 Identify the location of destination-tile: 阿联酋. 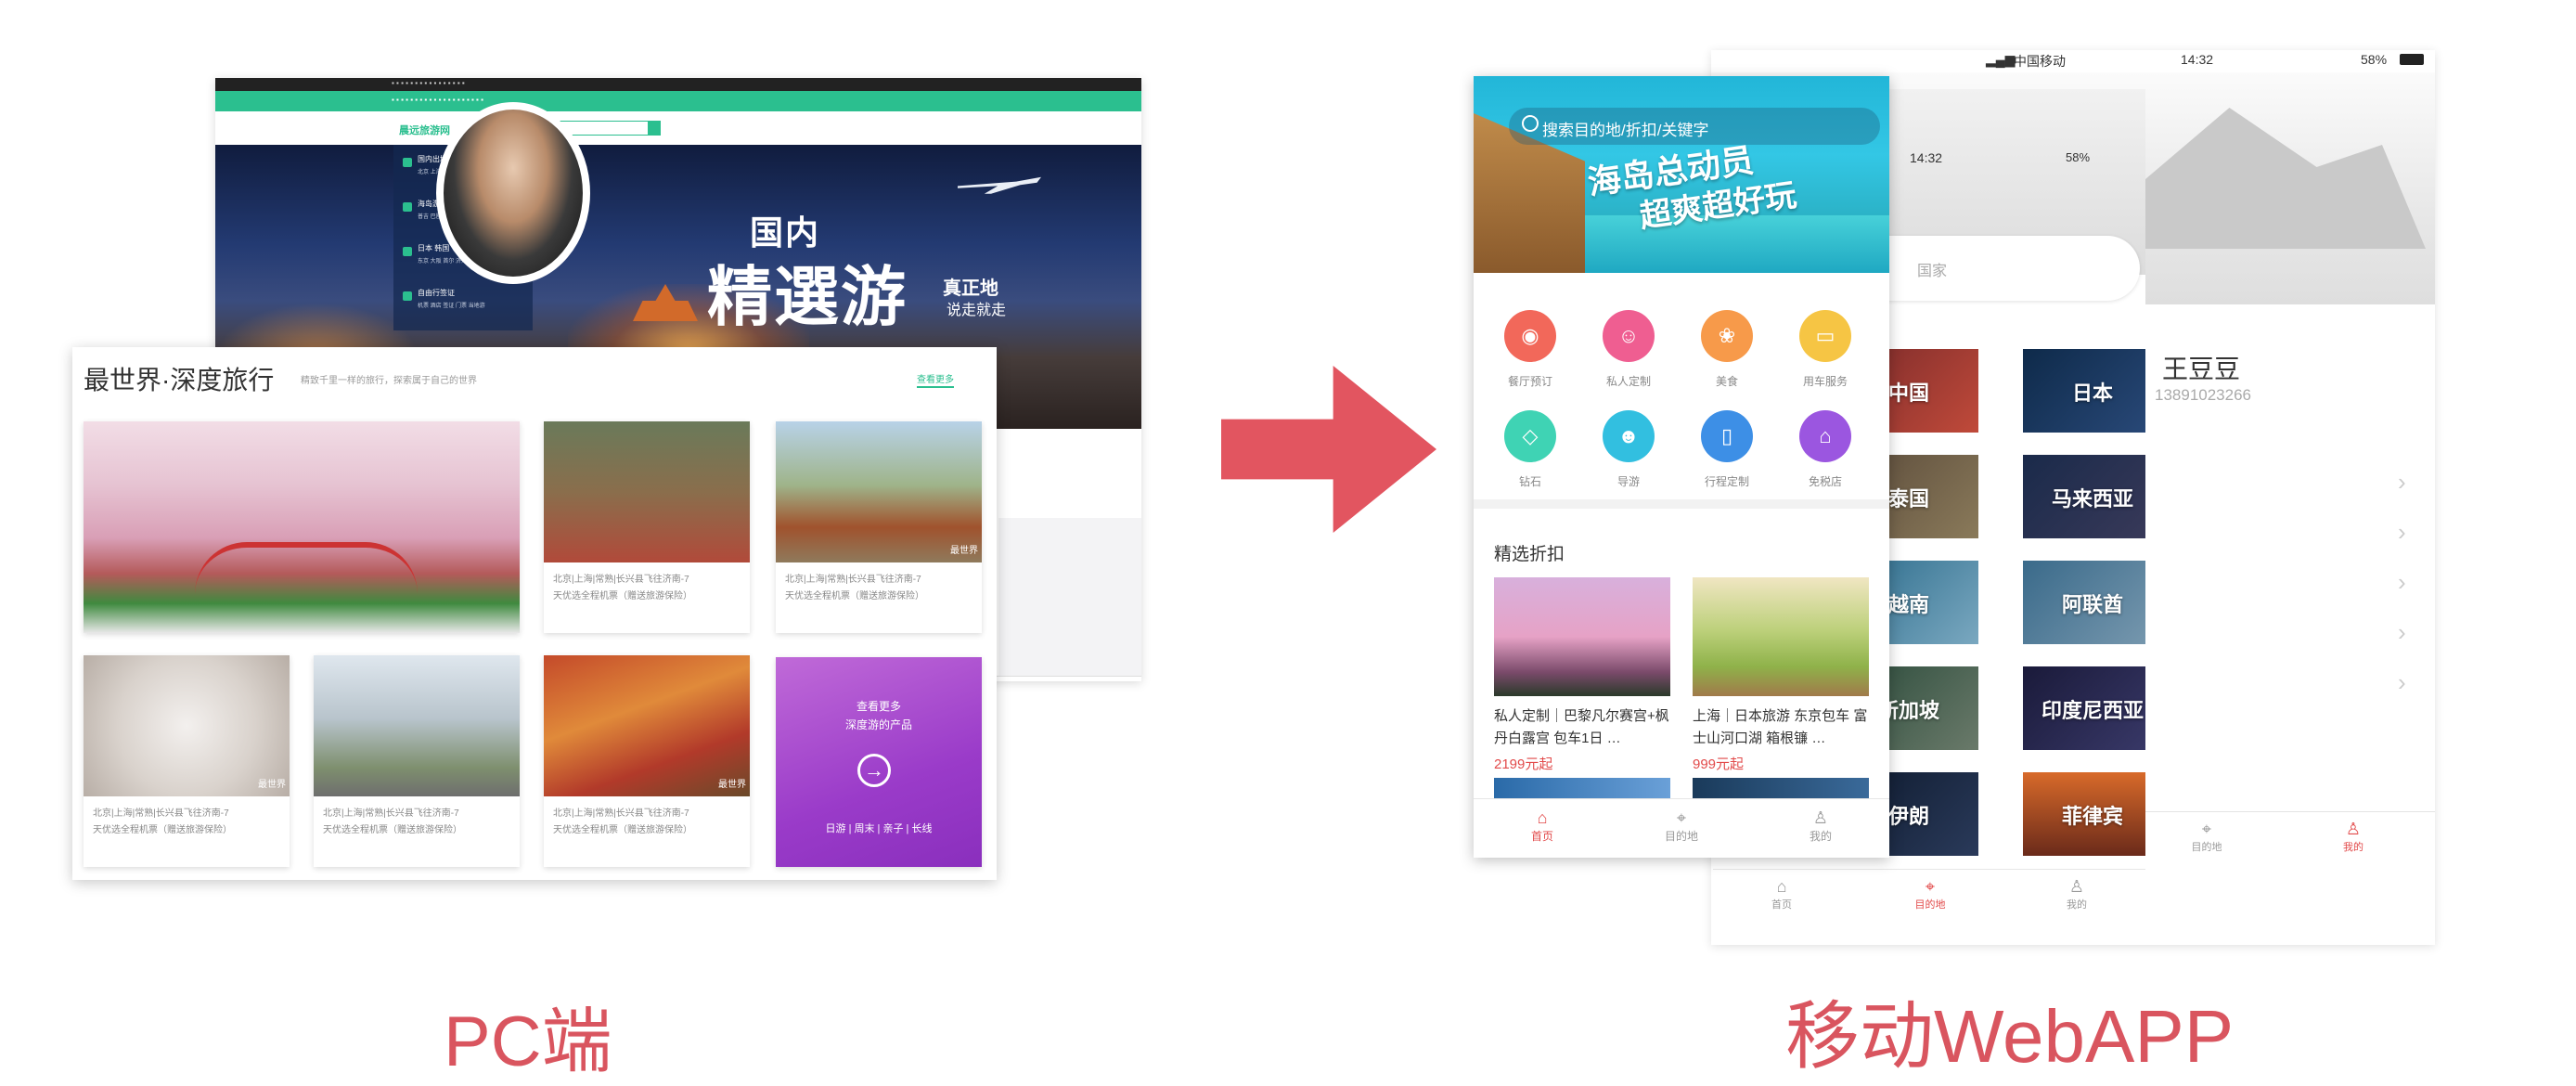
(2084, 602).